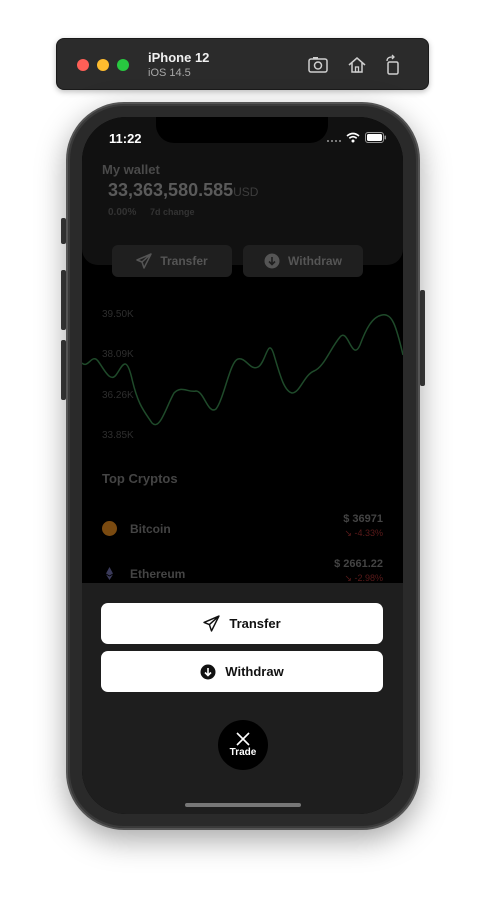 The height and width of the screenshot is (906, 485). What do you see at coordinates (246, 192) in the screenshot?
I see `wallet-currency: USD` at bounding box center [246, 192].